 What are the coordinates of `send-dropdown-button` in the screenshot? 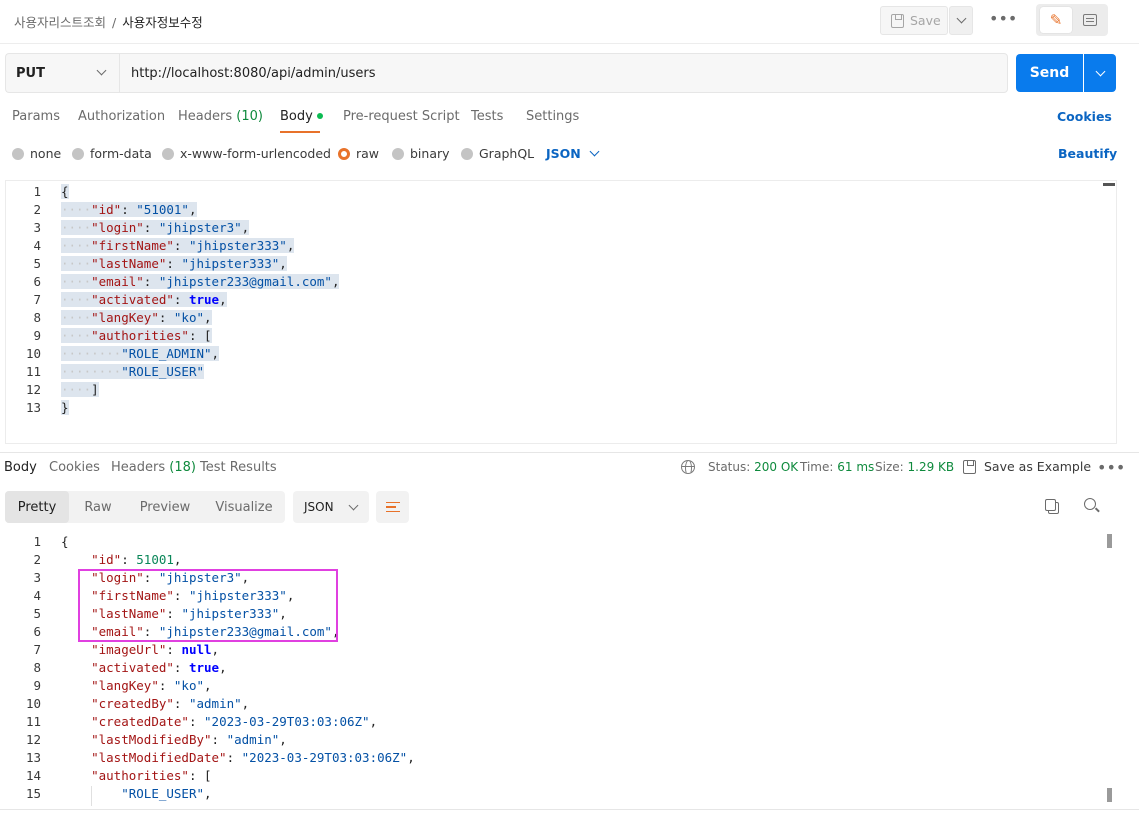 It's located at (1100, 73).